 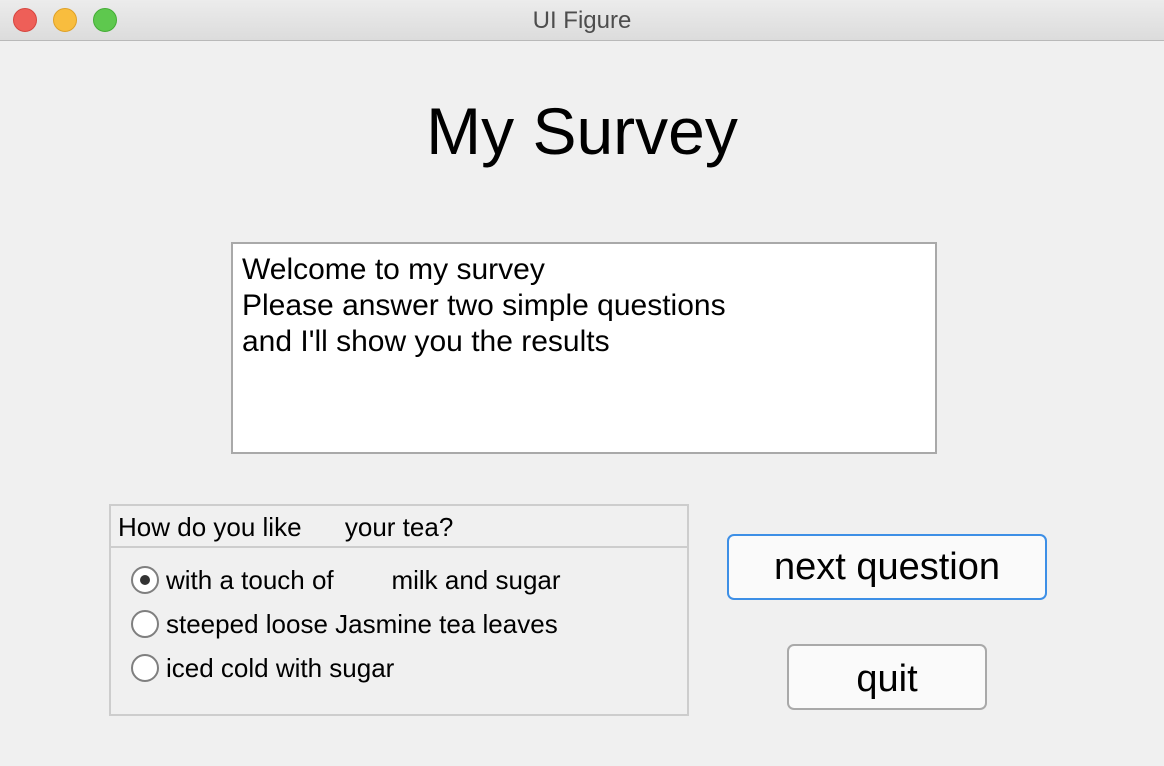 What do you see at coordinates (582, 131) in the screenshot?
I see `page-title: My Survey` at bounding box center [582, 131].